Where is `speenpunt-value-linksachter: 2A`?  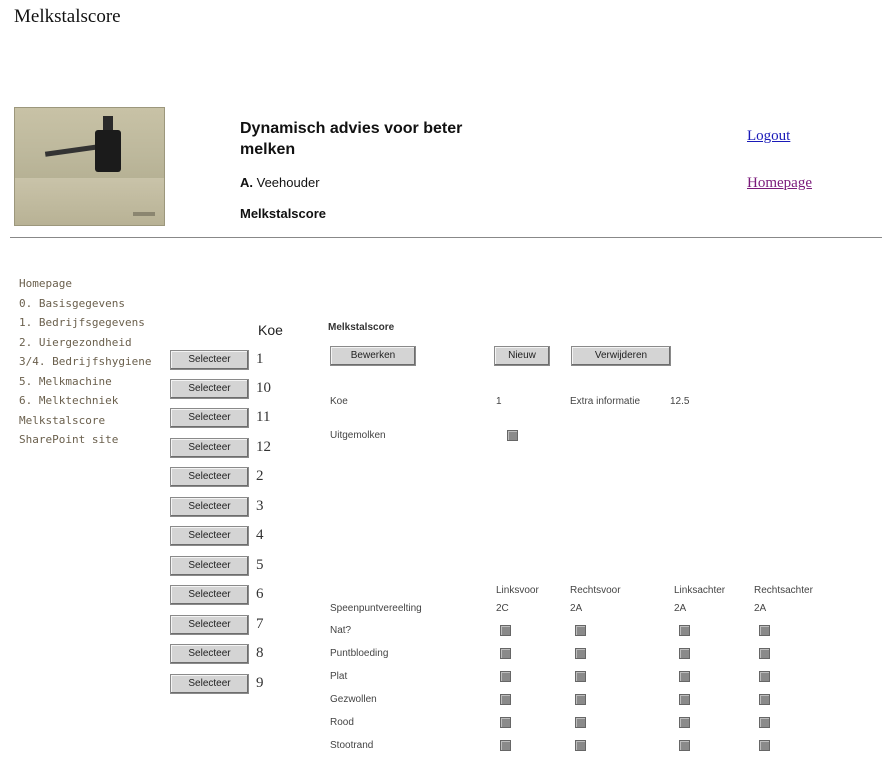
speenpunt-value-linksachter: 2A is located at coordinates (680, 608).